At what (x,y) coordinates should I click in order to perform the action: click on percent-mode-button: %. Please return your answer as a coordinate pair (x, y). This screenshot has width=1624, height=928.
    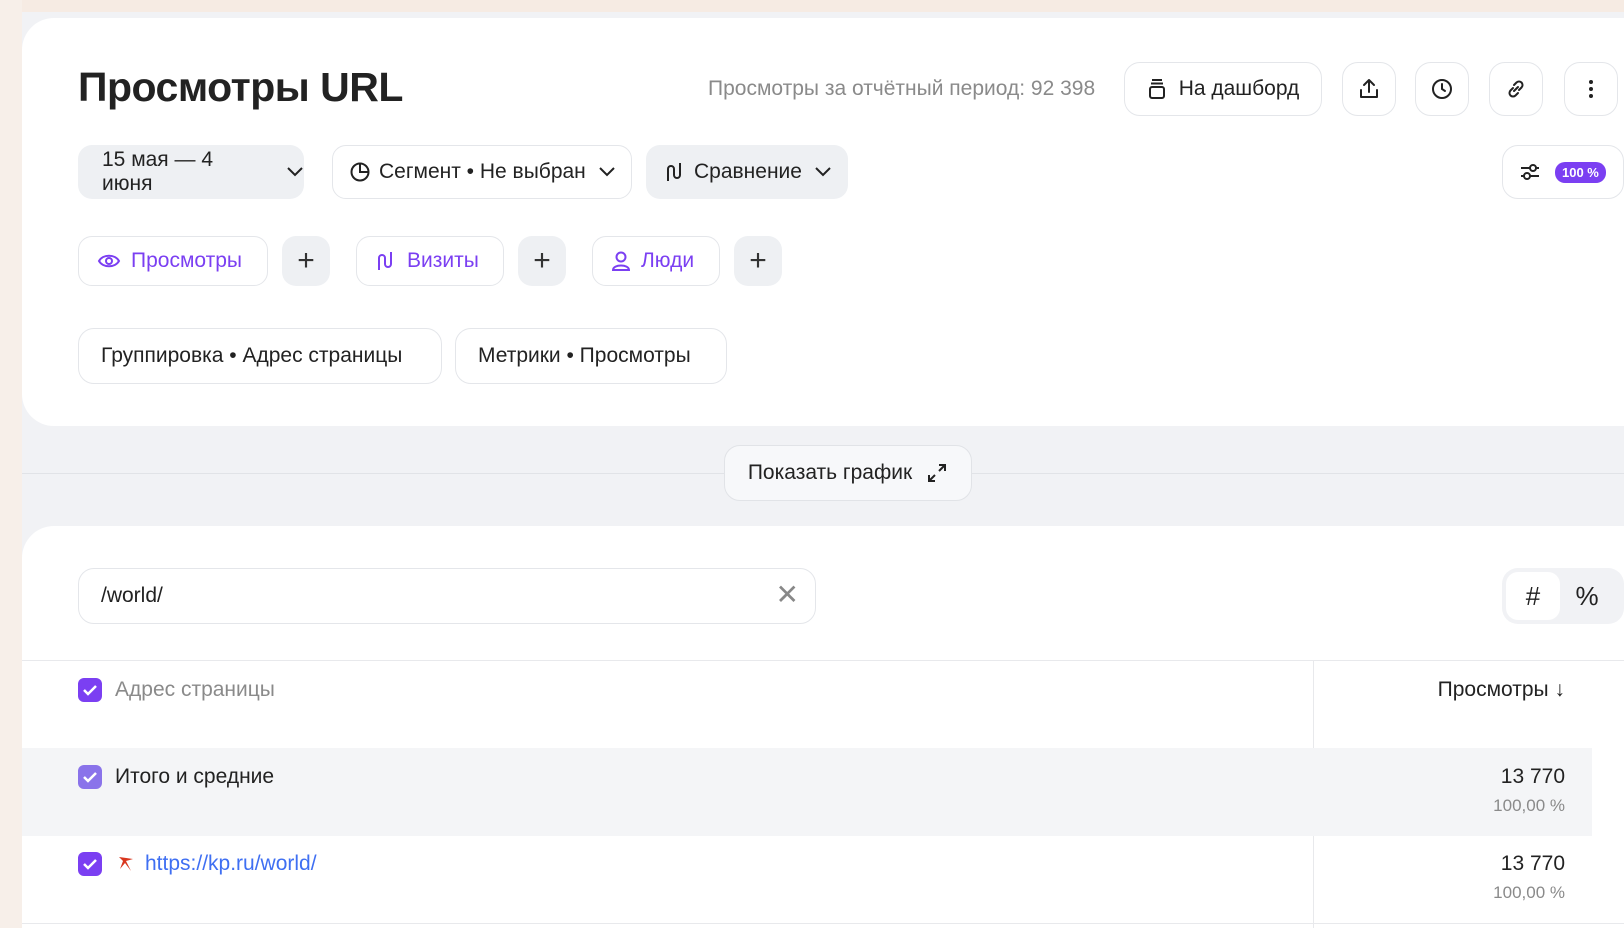
    Looking at the image, I should click on (1587, 596).